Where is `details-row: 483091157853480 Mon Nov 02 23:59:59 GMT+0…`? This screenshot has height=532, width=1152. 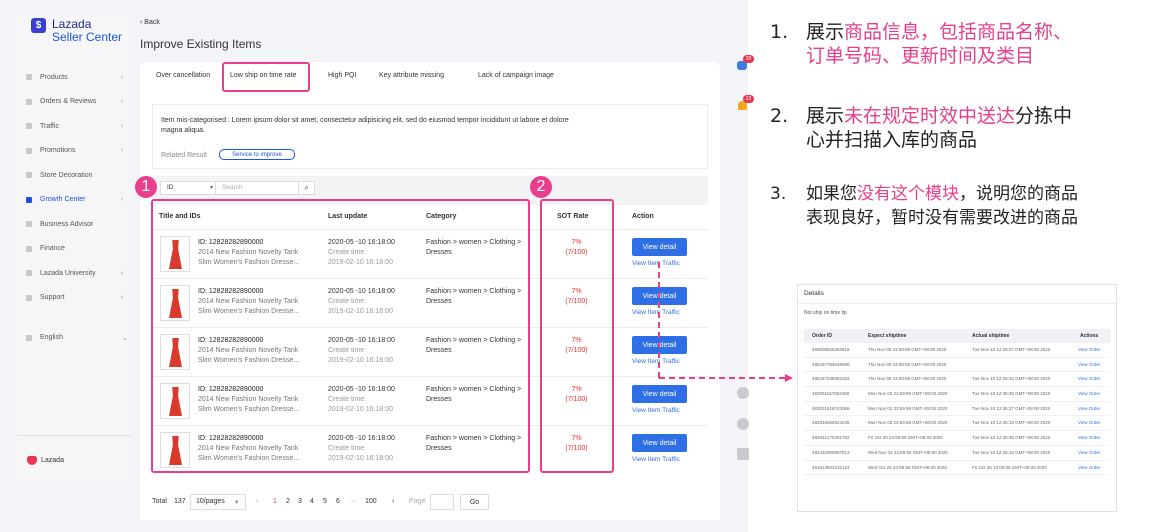 details-row: 483091157853480 Mon Nov 02 23:59:59 GMT+0… is located at coordinates (957, 394).